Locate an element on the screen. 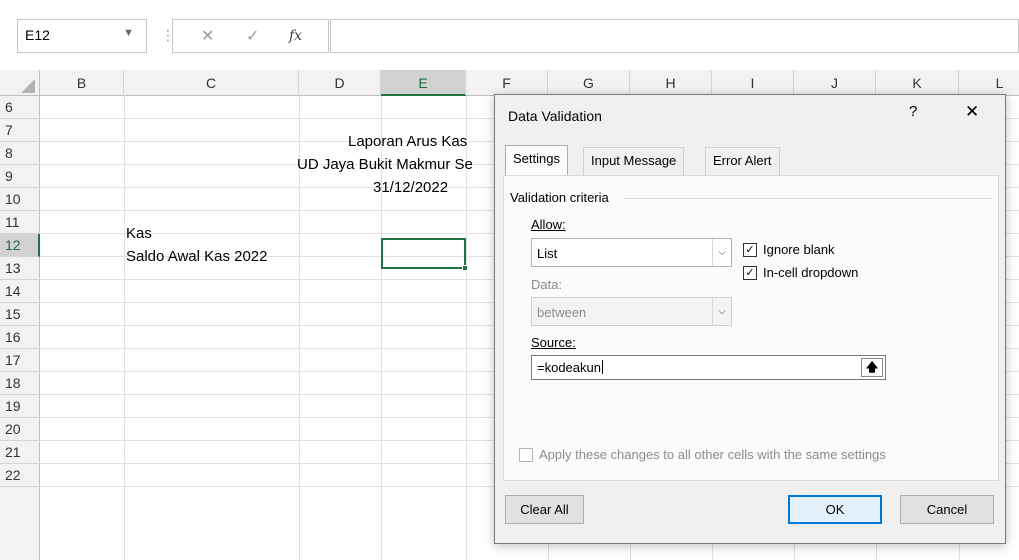 Image resolution: width=1019 pixels, height=560 pixels. row-header: 22 is located at coordinates (20, 475).